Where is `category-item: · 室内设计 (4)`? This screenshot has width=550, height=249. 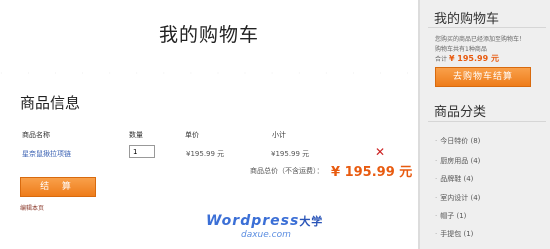
category-item: · 室内设计 (4) is located at coordinates (457, 198).